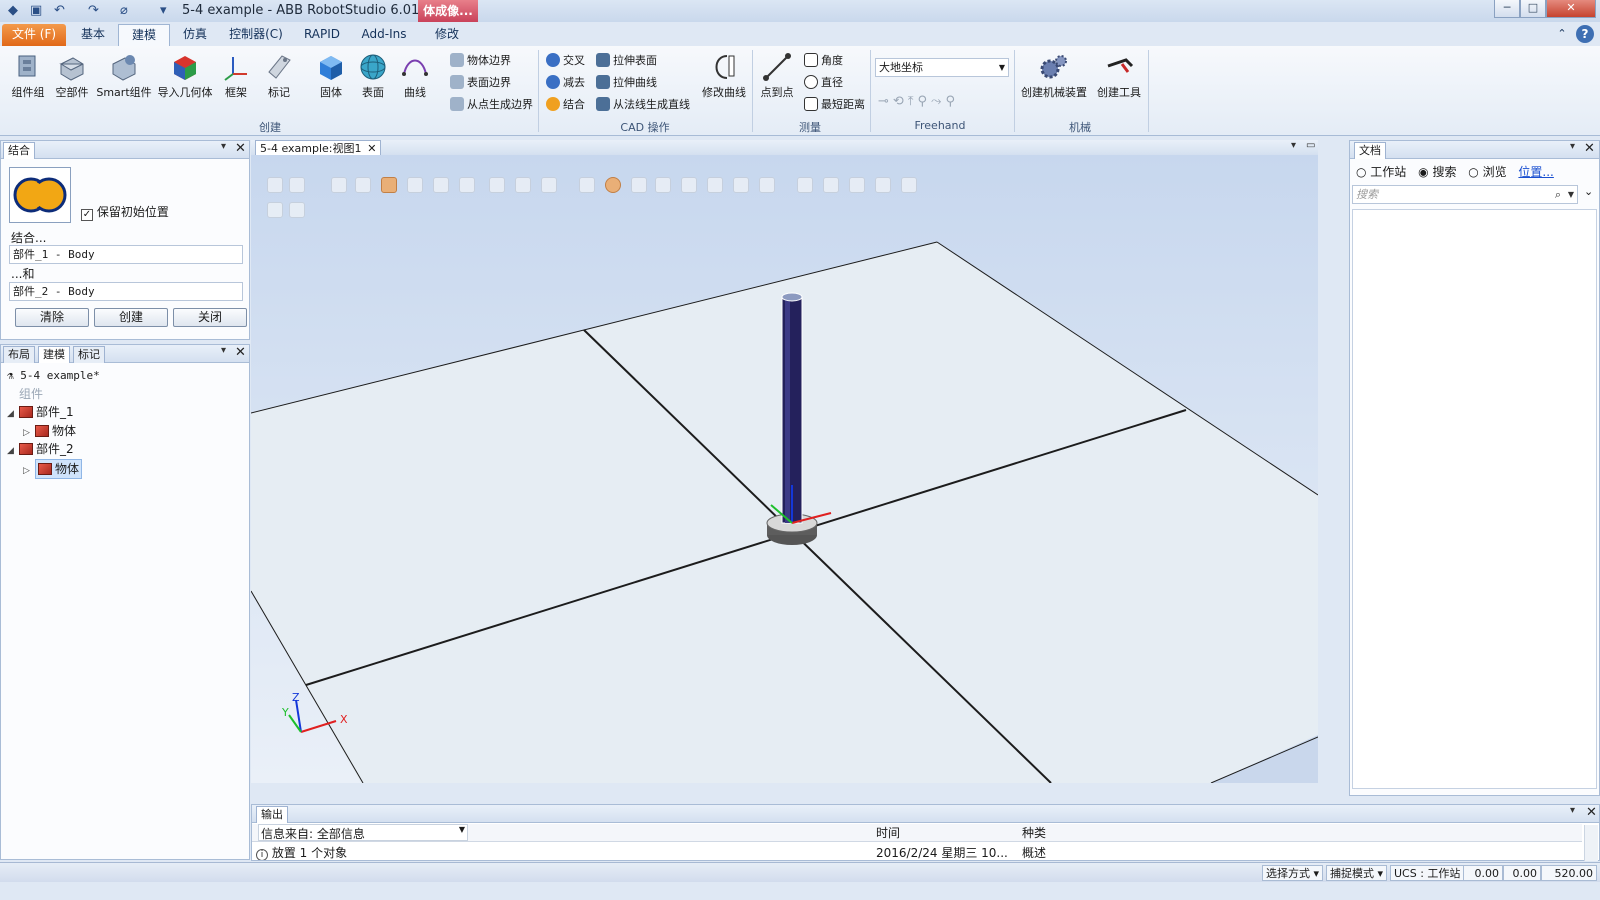 Image resolution: width=1600 pixels, height=900 pixels. Describe the element at coordinates (262, 854) in the screenshot. I see `info-icon: i` at that location.